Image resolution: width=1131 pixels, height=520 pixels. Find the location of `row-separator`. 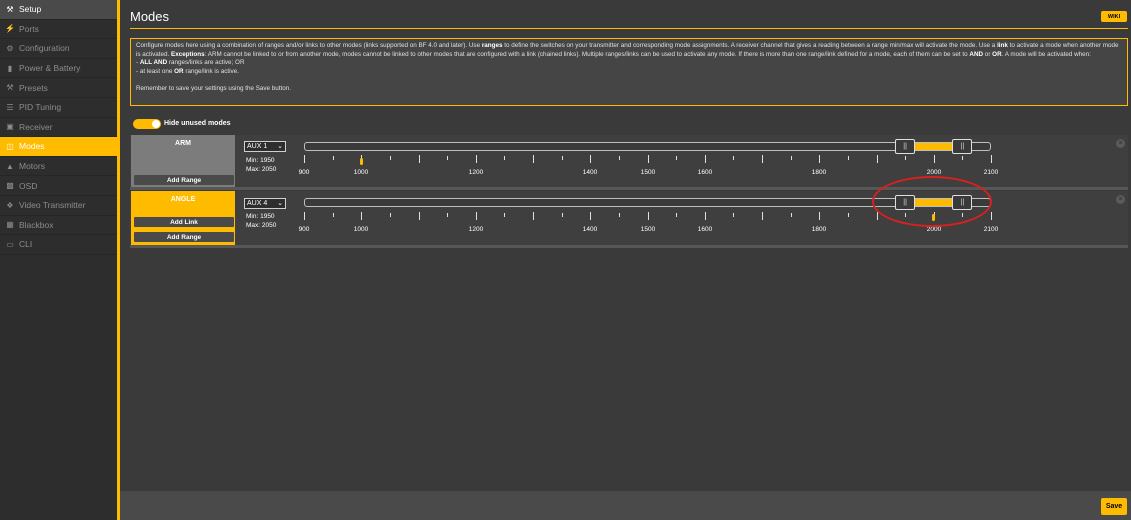

row-separator is located at coordinates (629, 246).